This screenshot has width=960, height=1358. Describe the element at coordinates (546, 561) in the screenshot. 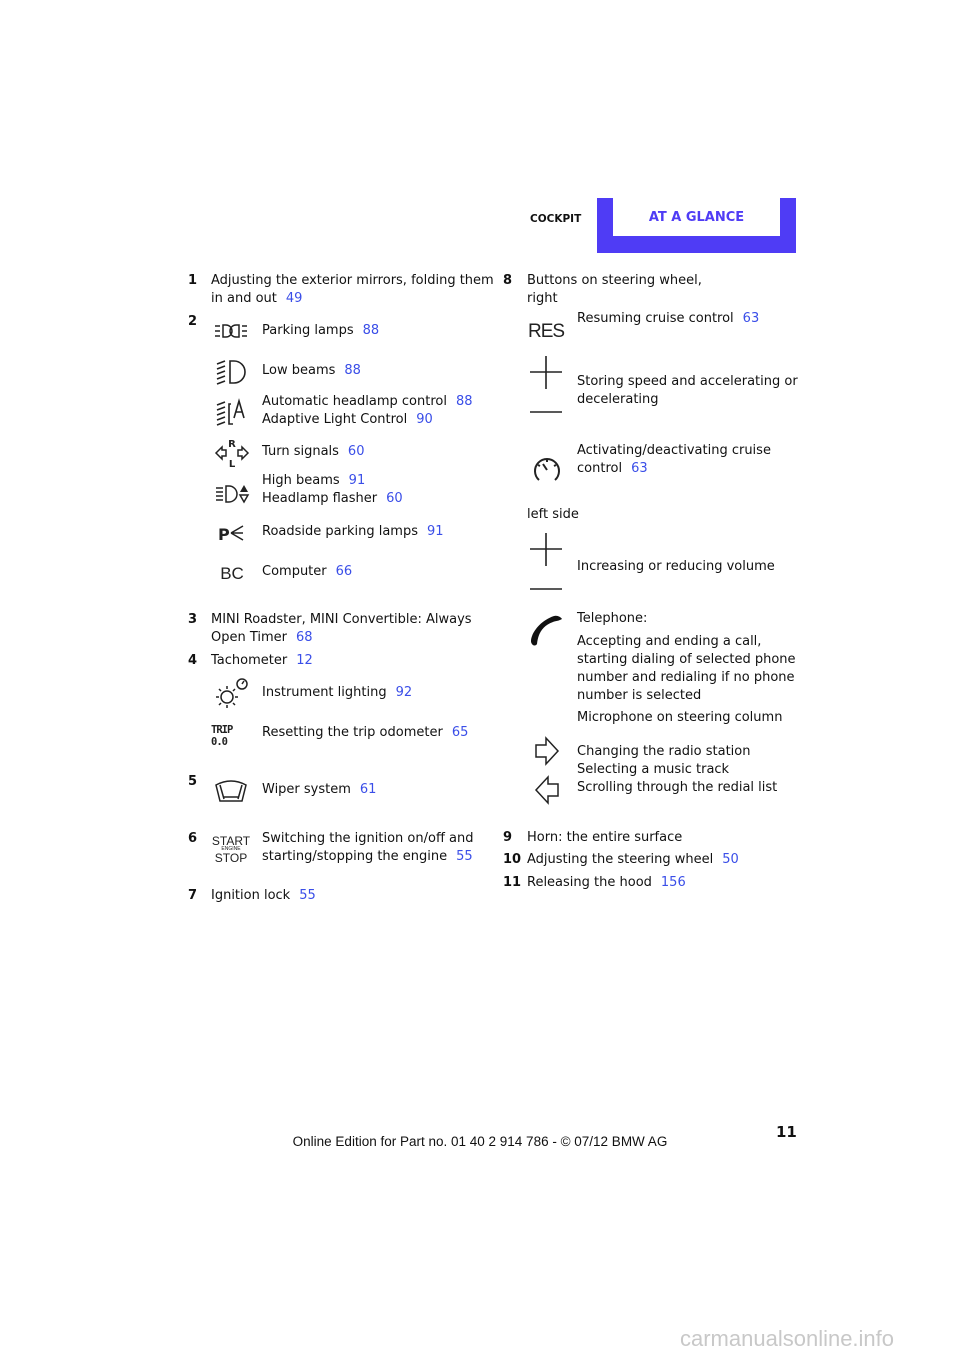

I see `volume-plus-minus-icon` at that location.